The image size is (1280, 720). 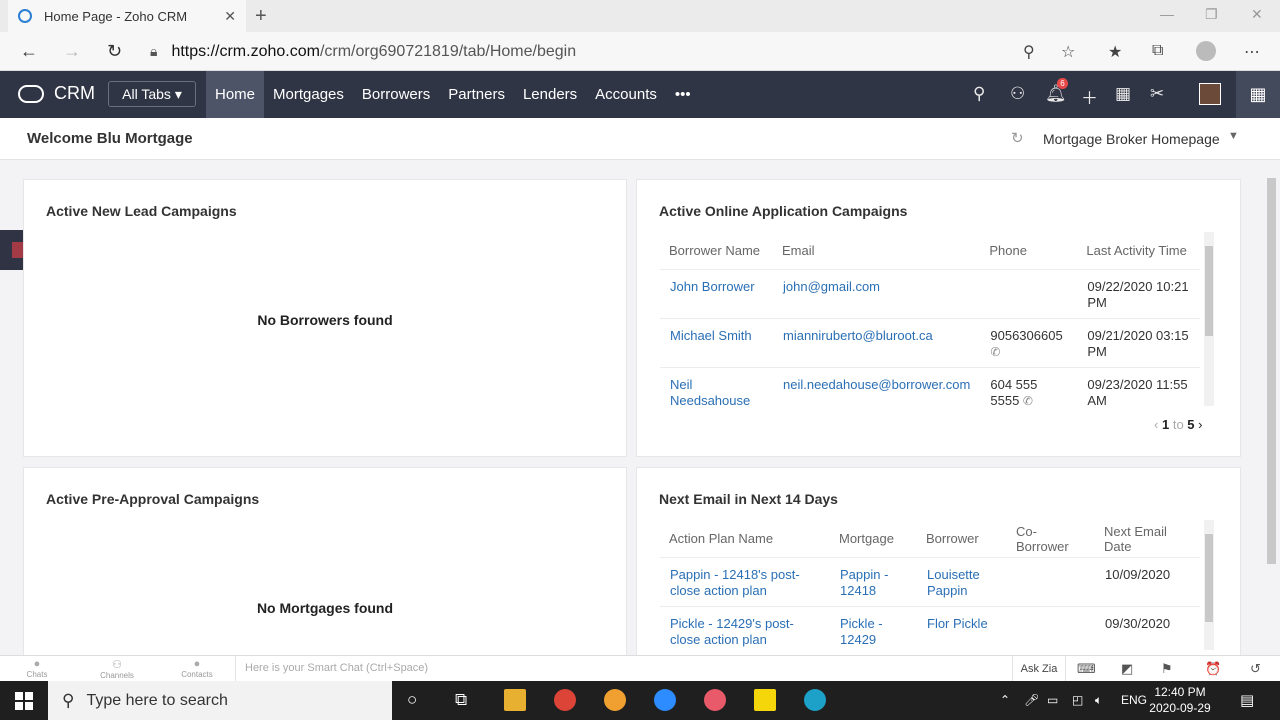 I want to click on chat-window-icon: ◩, so click(x=1127, y=669).